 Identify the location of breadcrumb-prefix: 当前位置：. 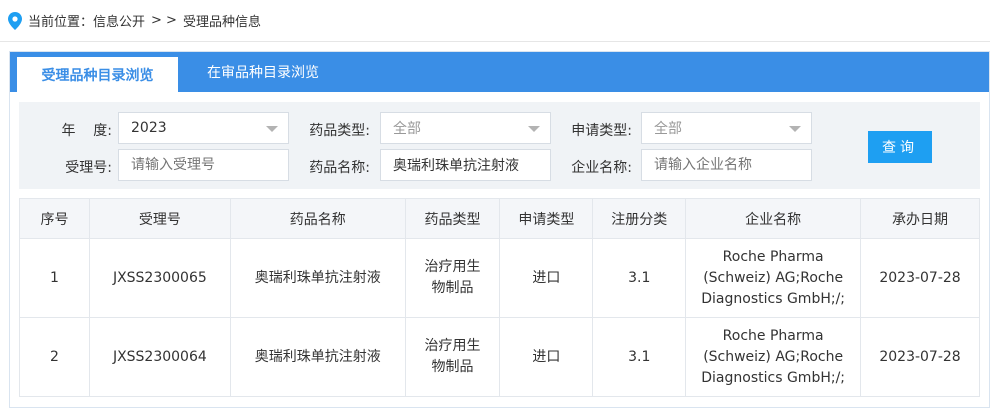
(61, 22).